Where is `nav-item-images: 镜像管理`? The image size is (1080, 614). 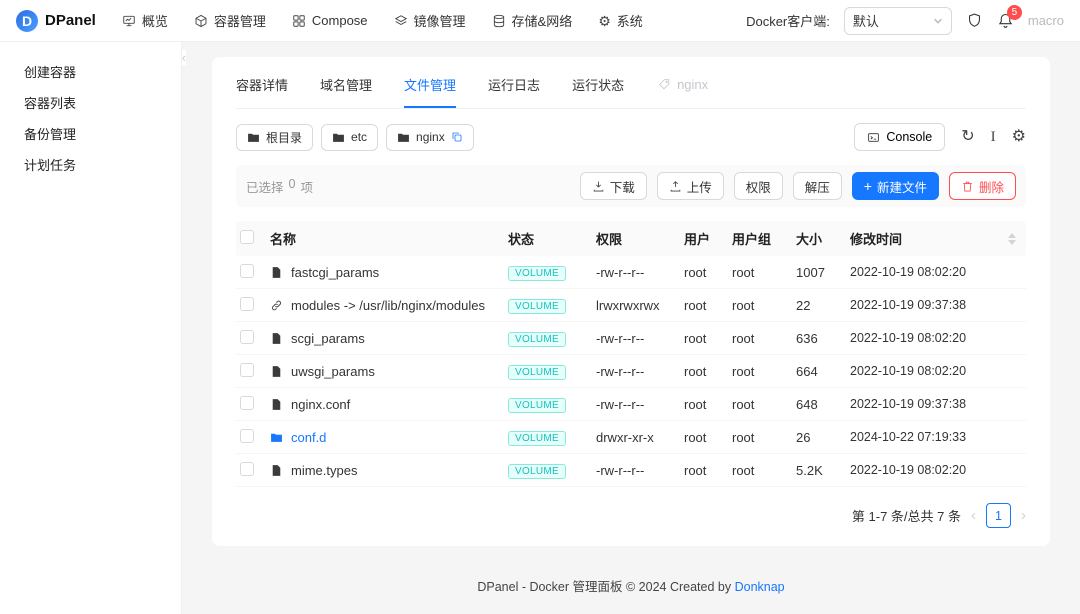
nav-item-images: 镜像管理 is located at coordinates (430, 20).